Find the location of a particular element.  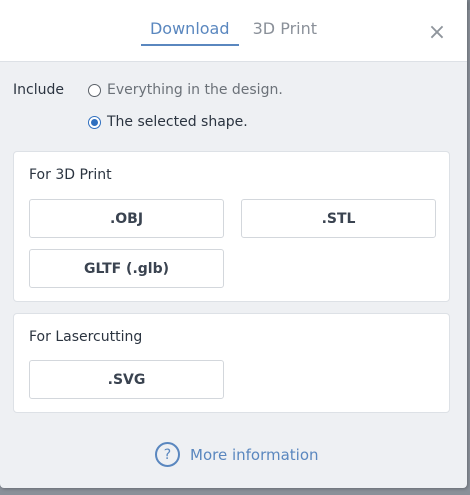

obj-button: .OBJ is located at coordinates (126, 218).